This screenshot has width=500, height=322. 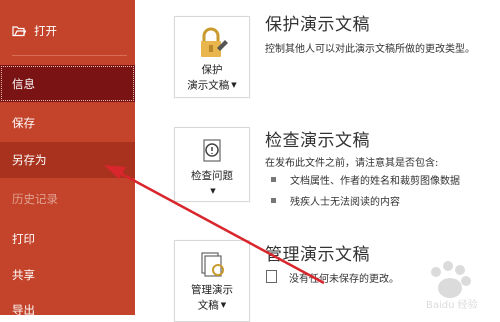 I want to click on watermark-text: Baidu 经验, so click(x=452, y=304).